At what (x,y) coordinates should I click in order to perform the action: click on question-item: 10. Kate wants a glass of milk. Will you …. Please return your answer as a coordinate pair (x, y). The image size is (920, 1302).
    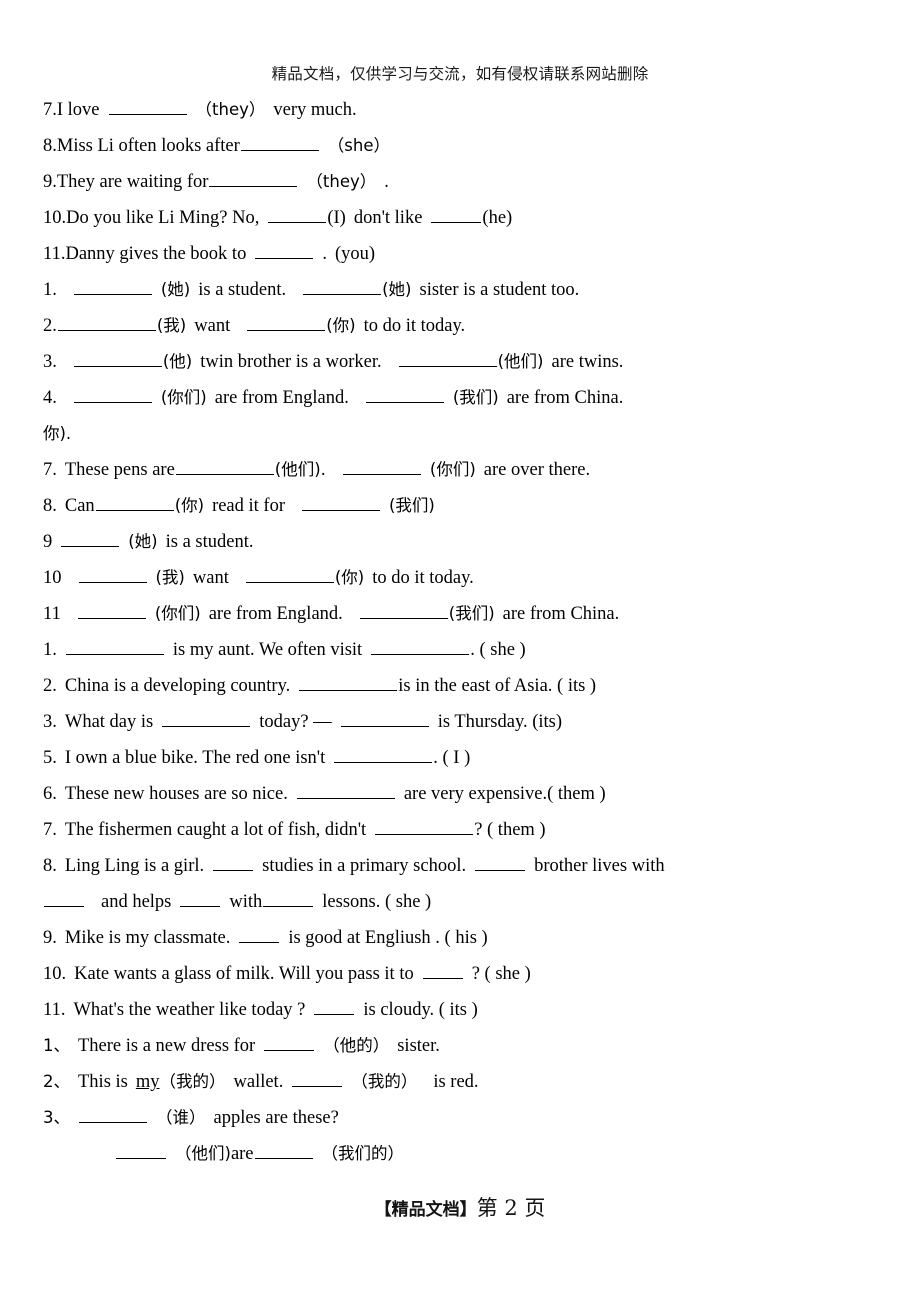
    Looking at the image, I should click on (353, 974).